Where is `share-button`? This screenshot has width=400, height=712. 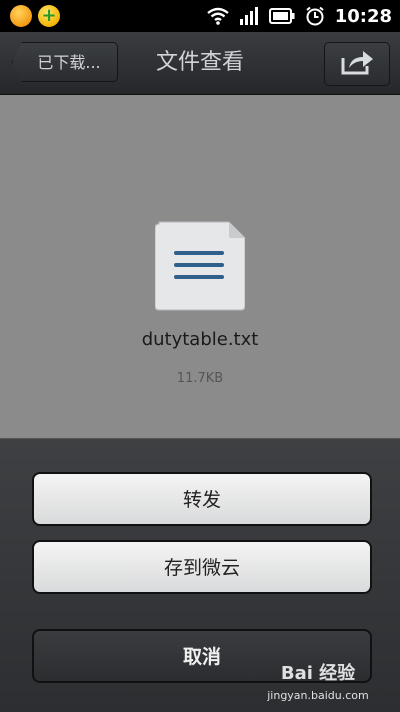 share-button is located at coordinates (357, 64).